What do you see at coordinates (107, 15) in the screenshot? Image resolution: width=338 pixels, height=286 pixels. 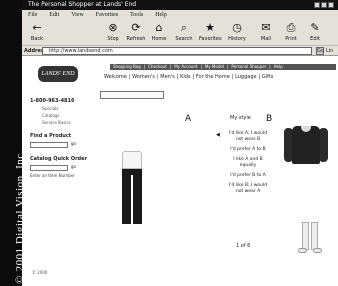 I see `menu-favorites: Favorites` at bounding box center [107, 15].